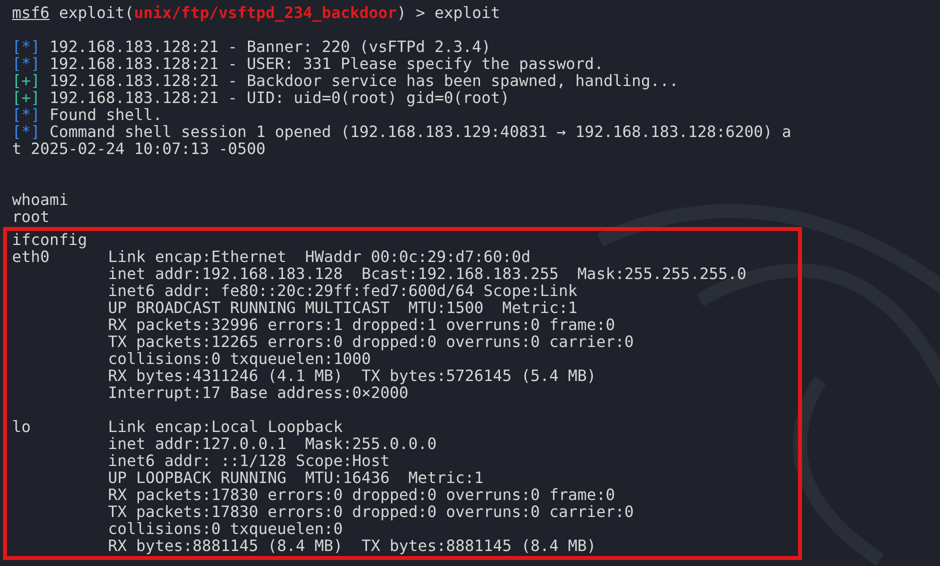  I want to click on module-path: unix/ftp/vsftpd_234_backdoor, so click(265, 13).